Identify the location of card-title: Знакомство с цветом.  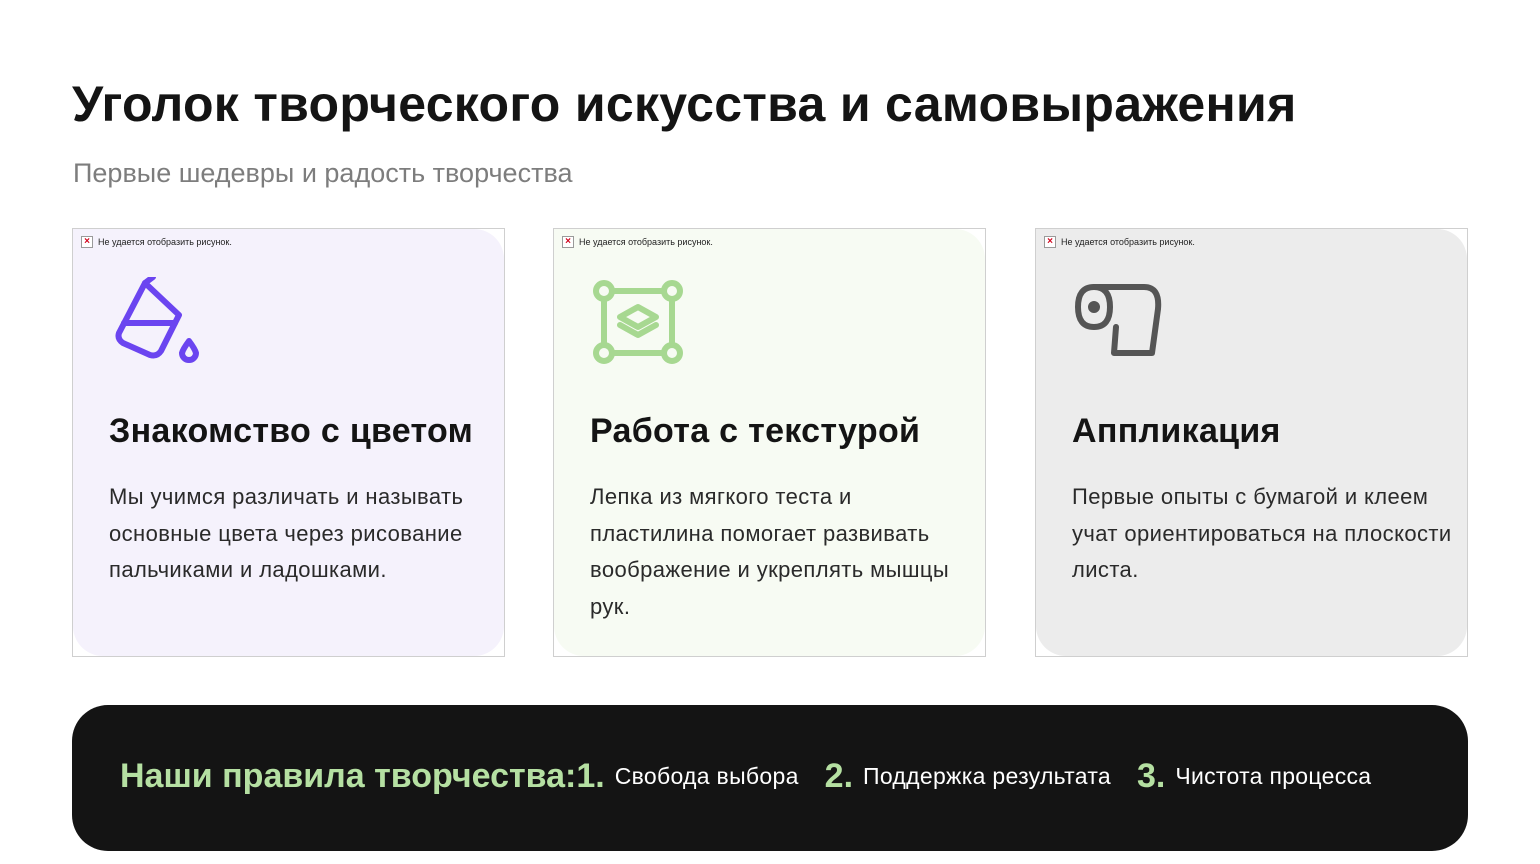
(291, 431).